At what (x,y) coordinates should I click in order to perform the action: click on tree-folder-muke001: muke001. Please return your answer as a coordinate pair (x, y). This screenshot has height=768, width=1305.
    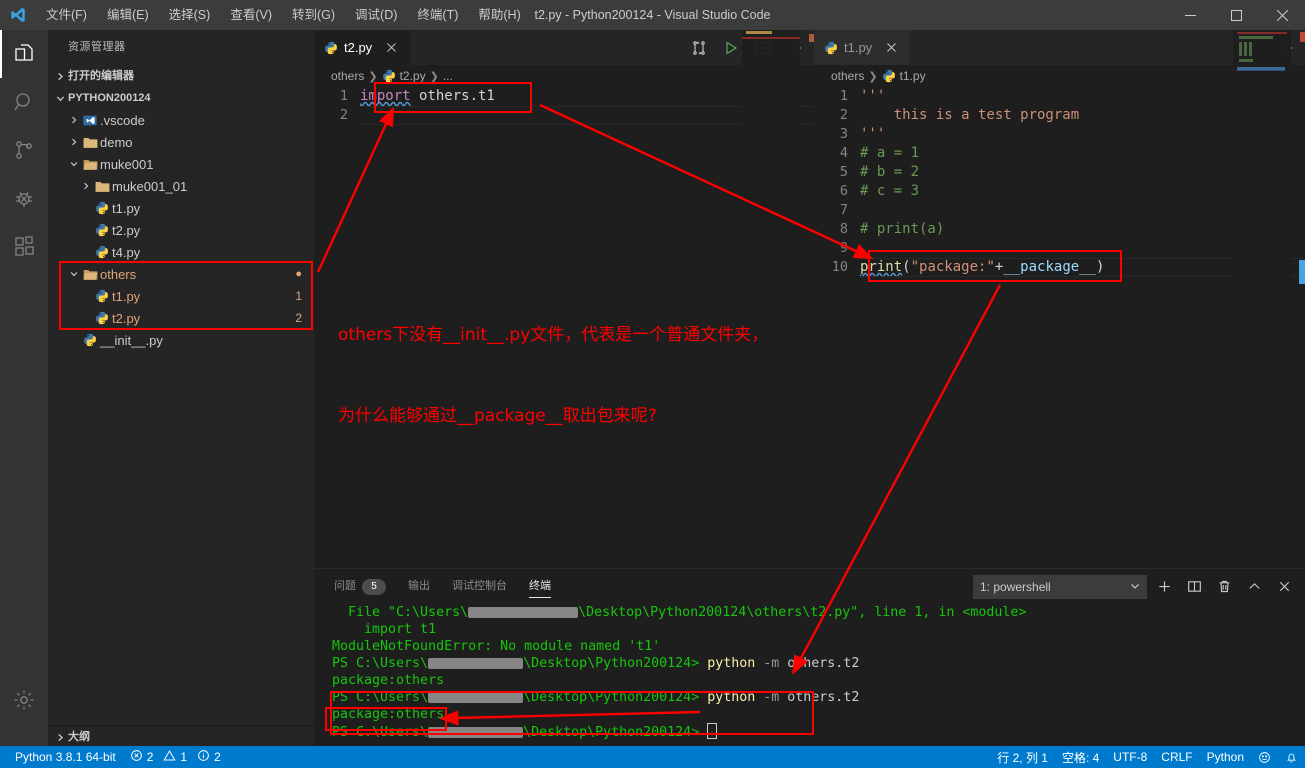
    Looking at the image, I should click on (181, 164).